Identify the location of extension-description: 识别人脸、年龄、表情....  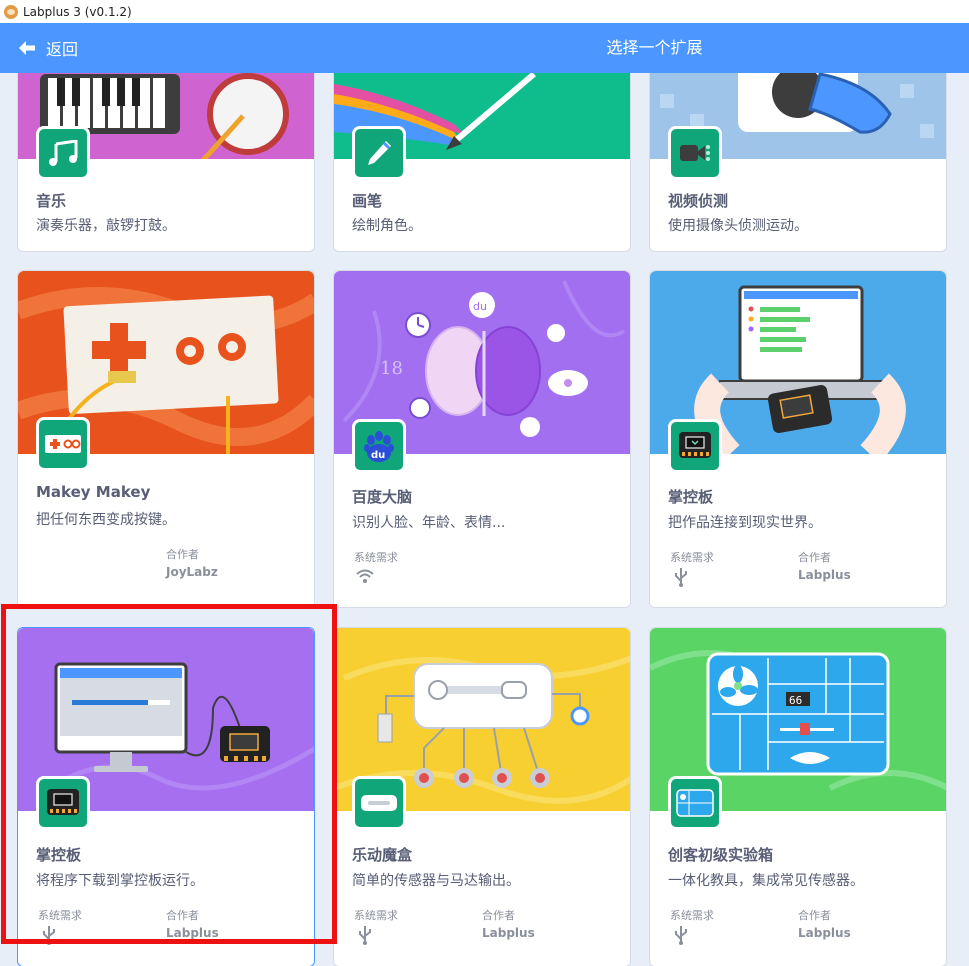
(429, 523).